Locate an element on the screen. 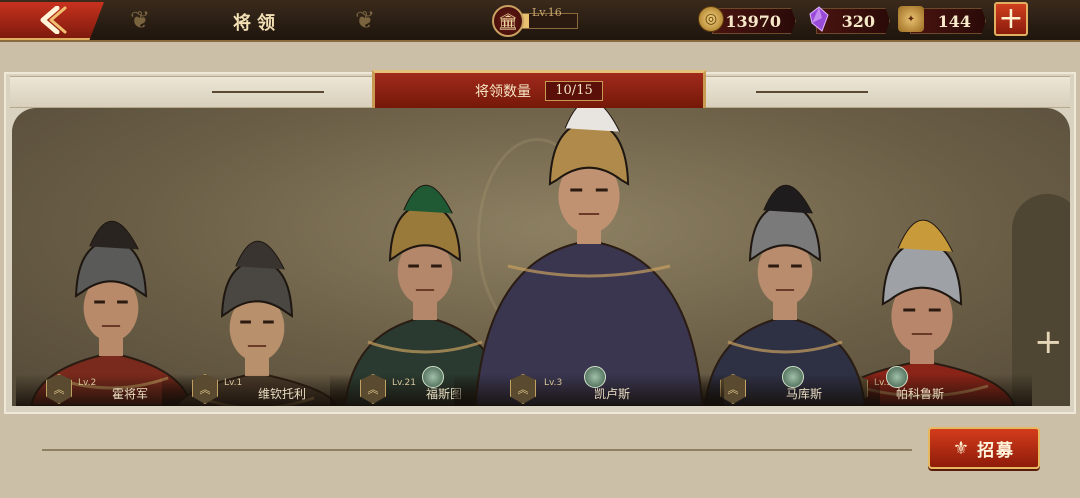 This screenshot has height=498, width=1080. hero-level: Lv.3 is located at coordinates (553, 383).